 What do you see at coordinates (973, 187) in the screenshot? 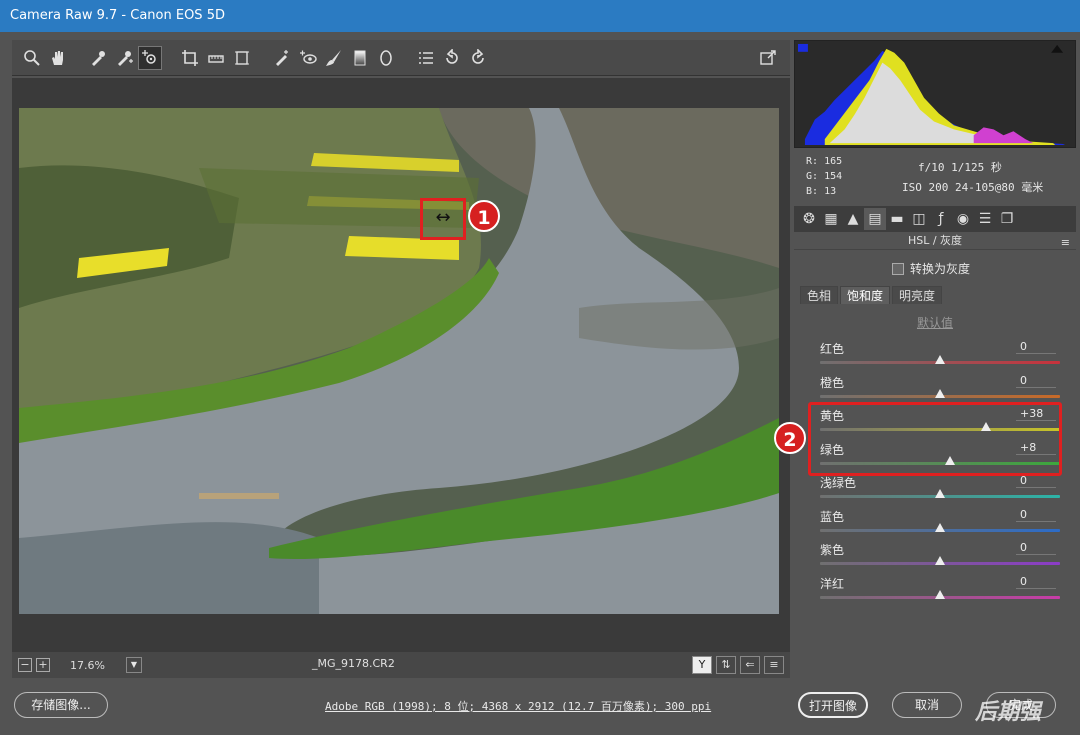
I see `iso-lens-info: ISO 200 24-105@80 毫米` at bounding box center [973, 187].